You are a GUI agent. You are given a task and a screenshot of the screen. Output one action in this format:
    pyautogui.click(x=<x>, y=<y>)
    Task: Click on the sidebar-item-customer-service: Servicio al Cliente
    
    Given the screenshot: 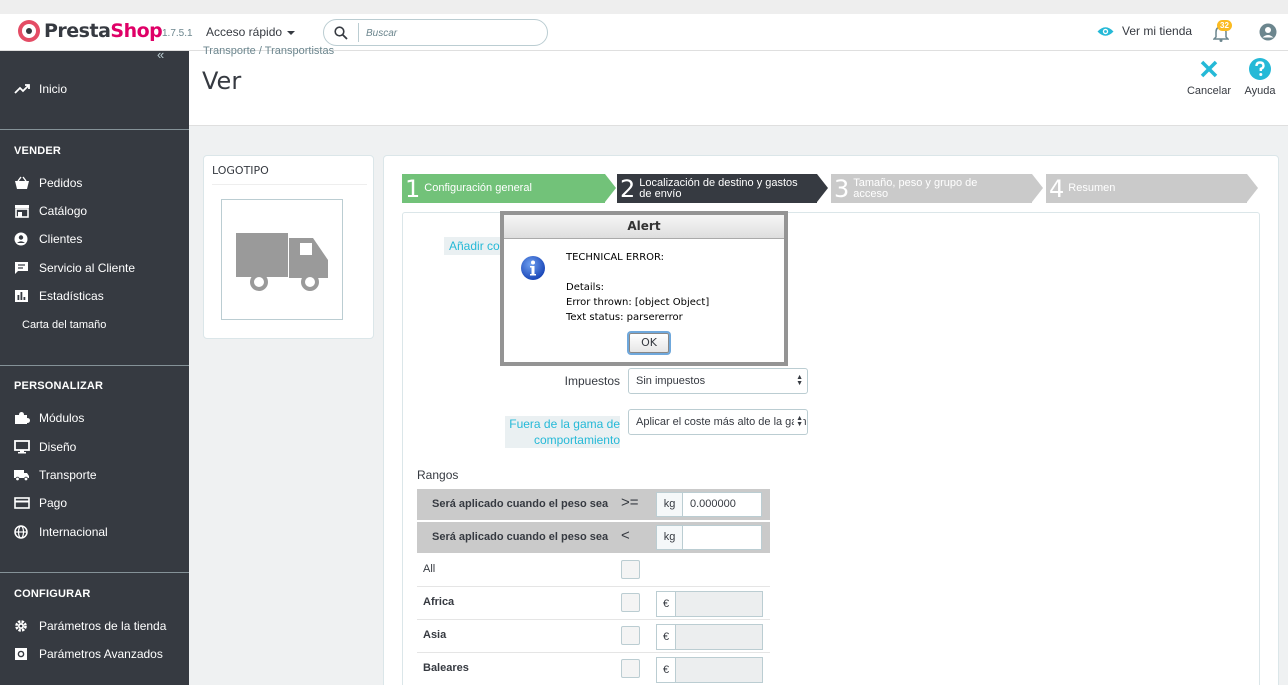 What is the action you would take?
    pyautogui.click(x=74, y=268)
    